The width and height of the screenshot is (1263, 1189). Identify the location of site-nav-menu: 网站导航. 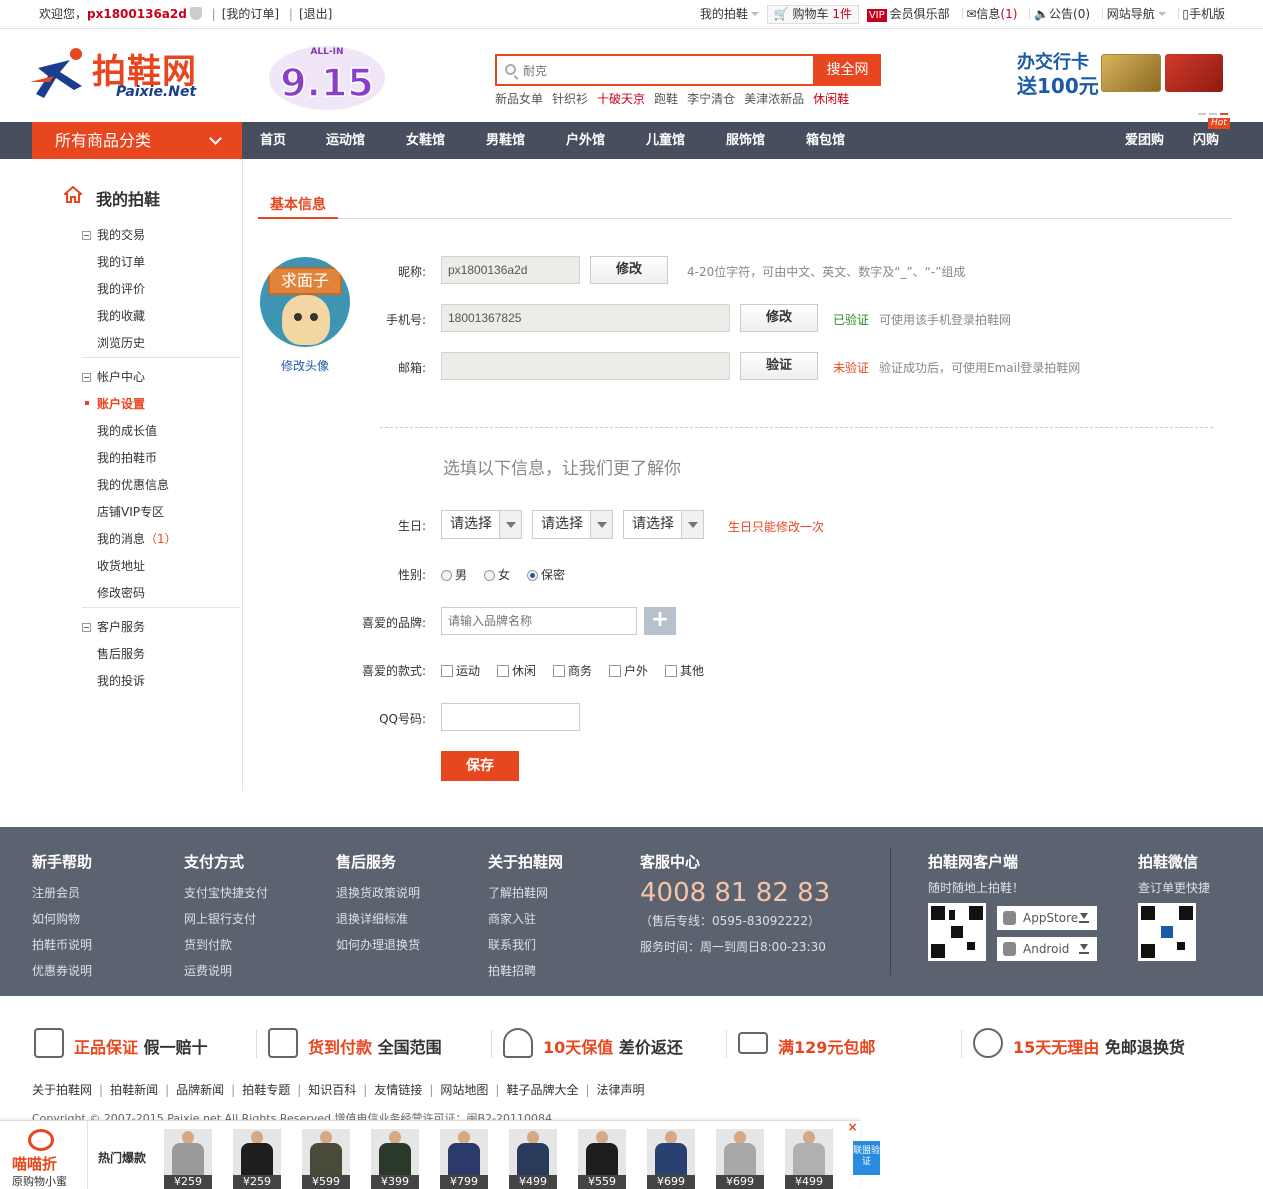
(1136, 14).